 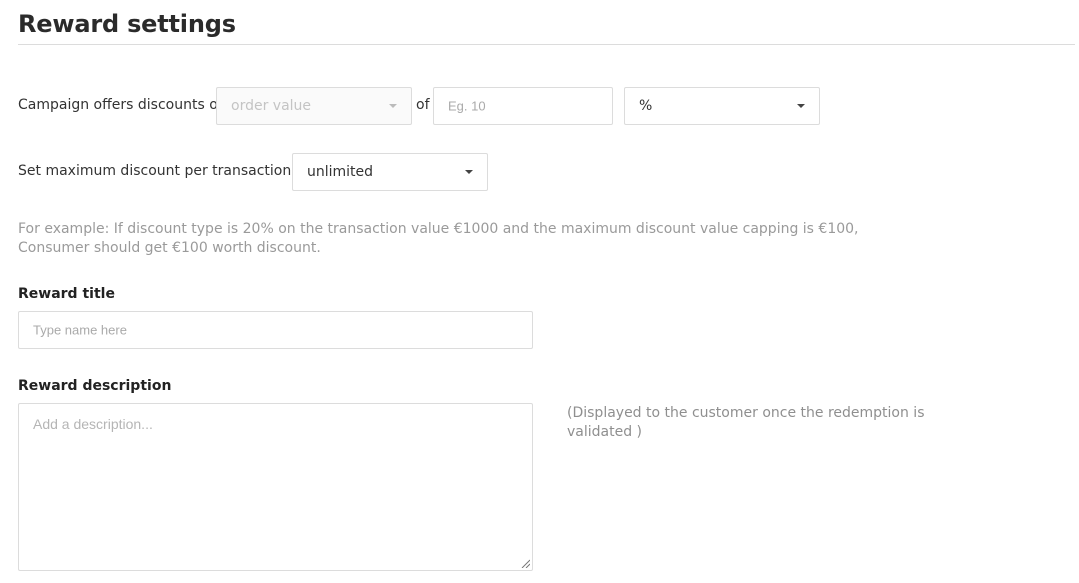 I want to click on discount-amount-input: Eg. 10, so click(x=523, y=106).